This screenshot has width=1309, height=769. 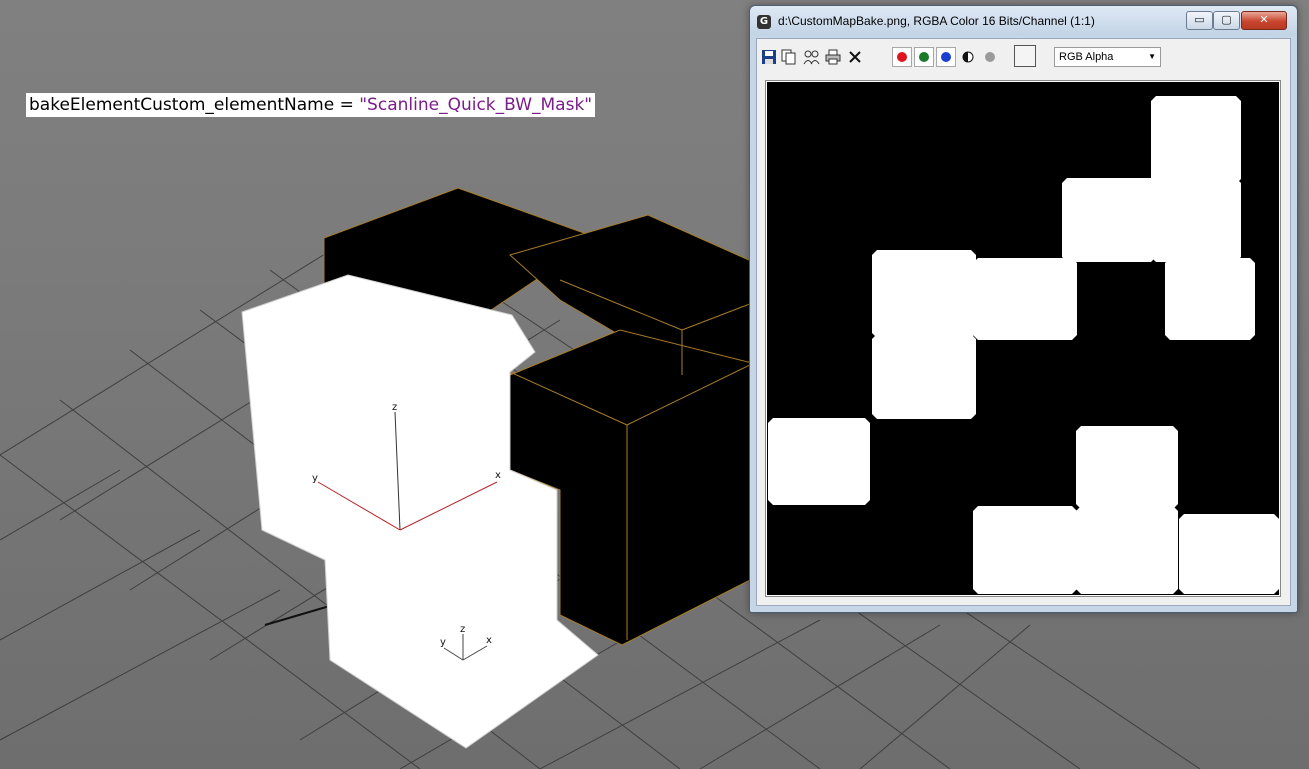 What do you see at coordinates (462, 629) in the screenshot?
I see `pivot-z-label: z` at bounding box center [462, 629].